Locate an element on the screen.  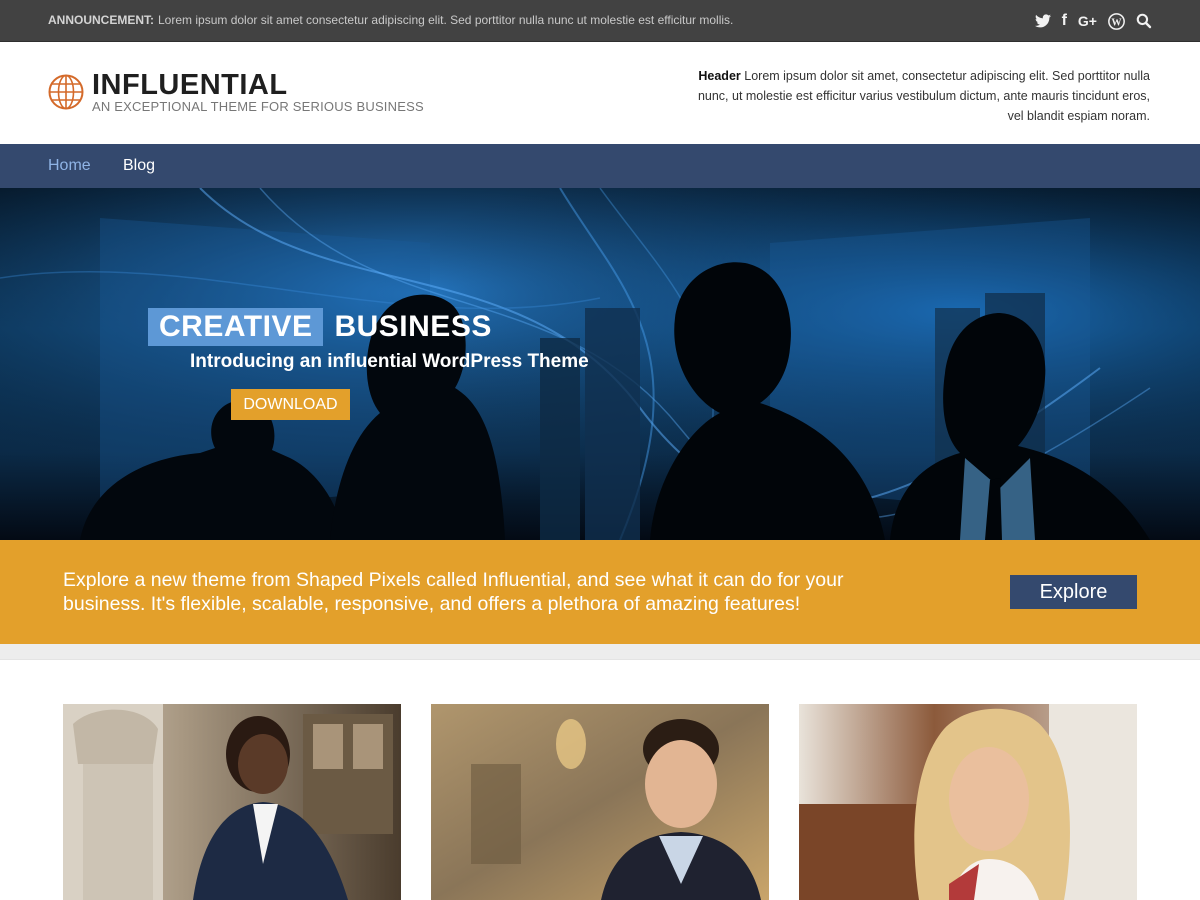
hero-title-highlight: CREATIVE is located at coordinates (236, 327).